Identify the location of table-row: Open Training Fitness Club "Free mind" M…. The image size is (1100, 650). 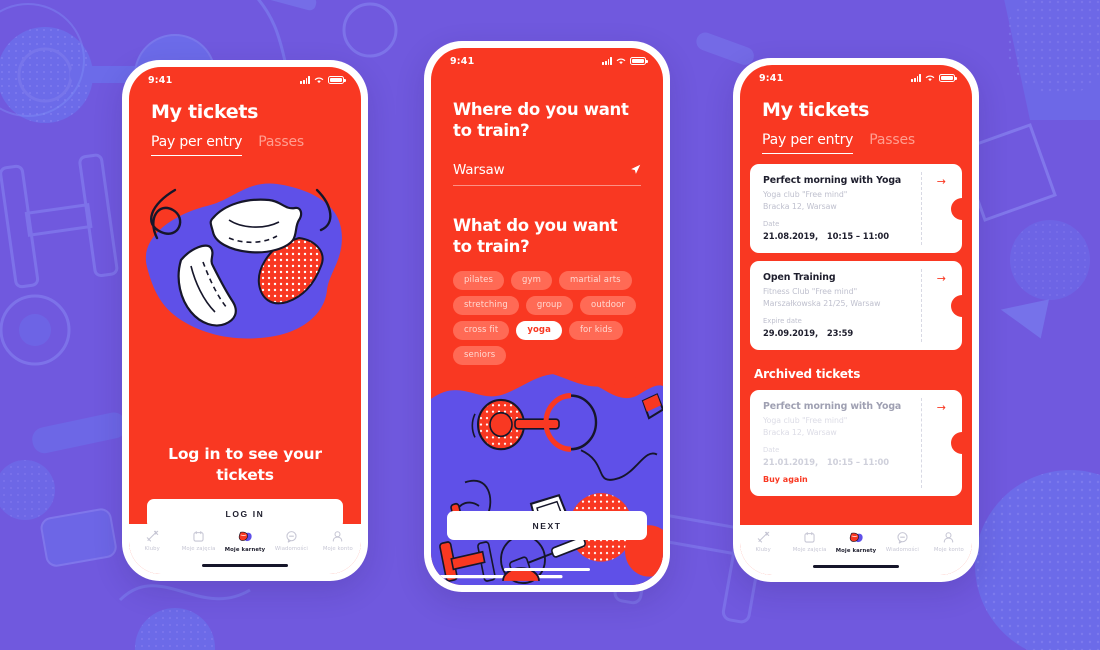
(861, 305).